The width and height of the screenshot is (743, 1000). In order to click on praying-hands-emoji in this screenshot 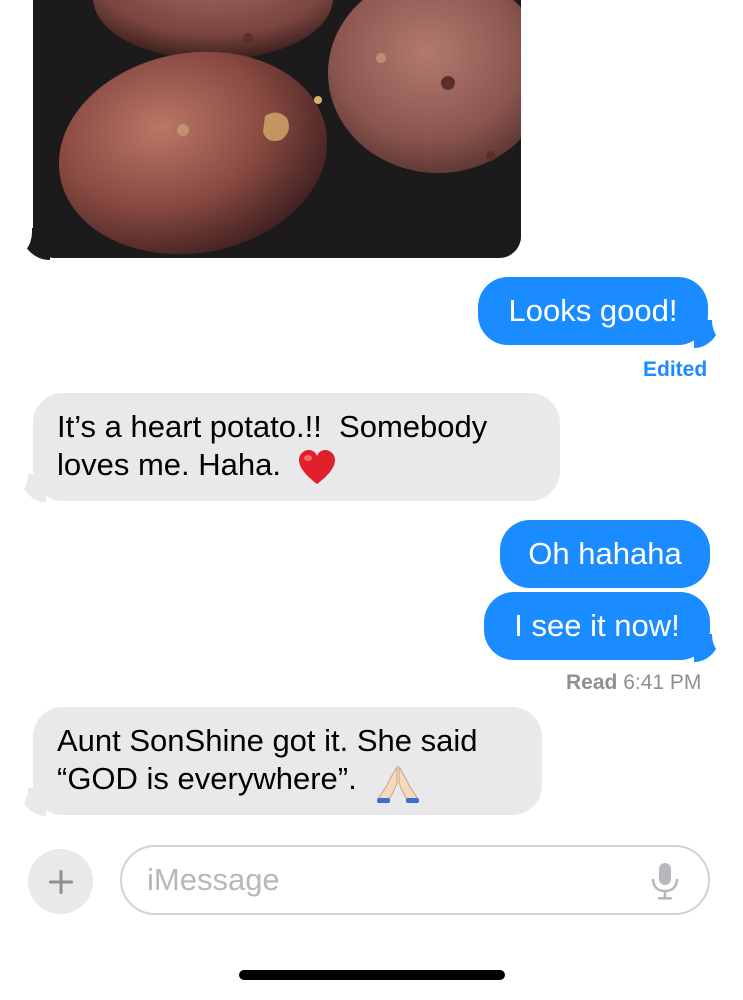, I will do `click(398, 784)`.